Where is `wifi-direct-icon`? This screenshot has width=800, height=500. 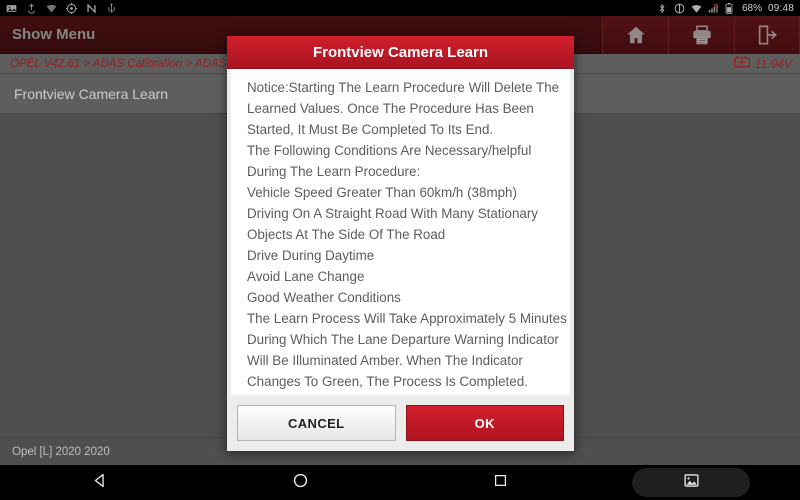
wifi-direct-icon is located at coordinates (51, 8).